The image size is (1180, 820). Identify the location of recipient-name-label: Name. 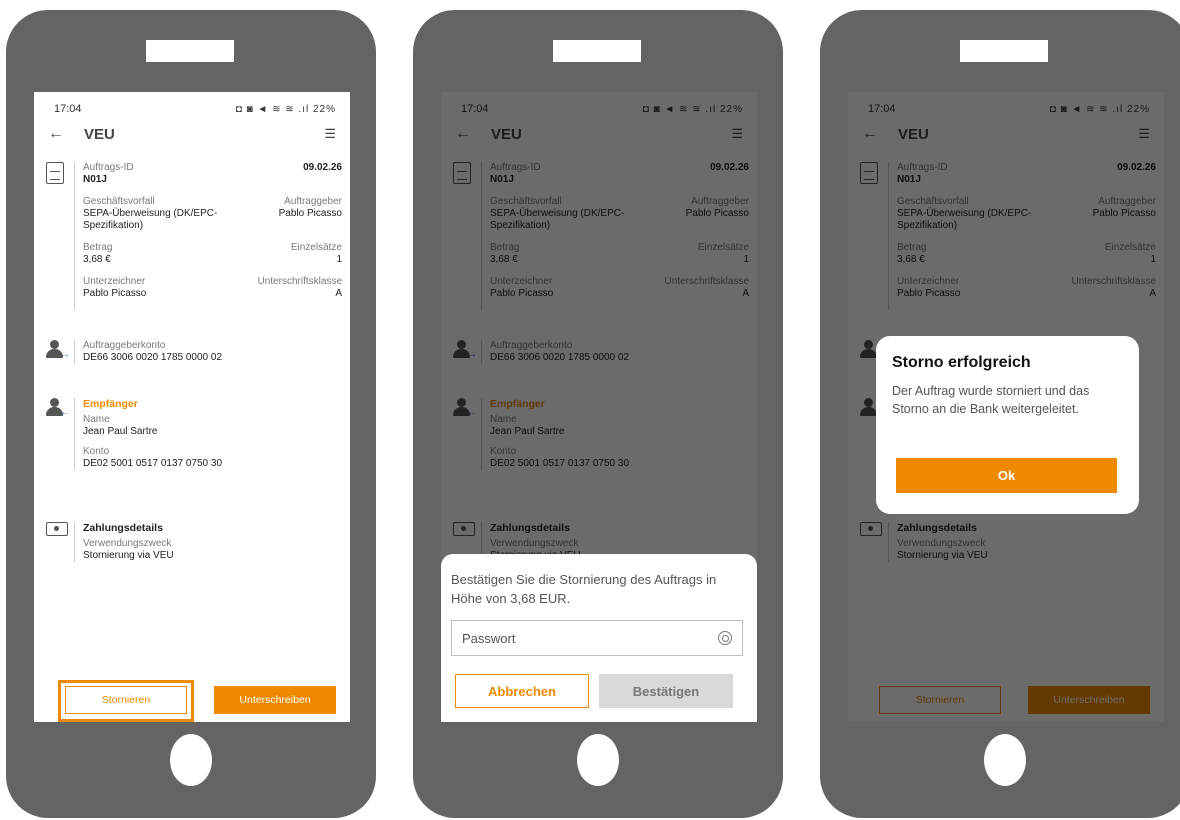
(96, 419).